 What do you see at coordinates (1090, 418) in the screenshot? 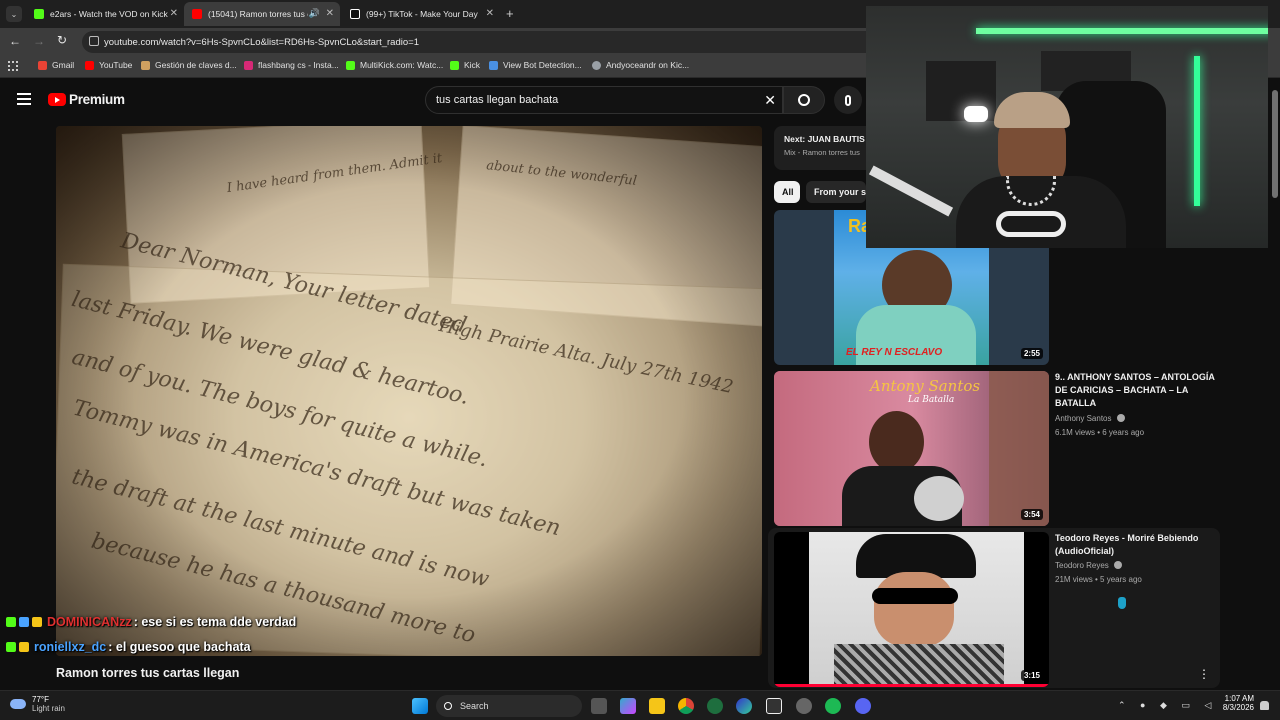
I see `channel-name: Anthony Santos` at bounding box center [1090, 418].